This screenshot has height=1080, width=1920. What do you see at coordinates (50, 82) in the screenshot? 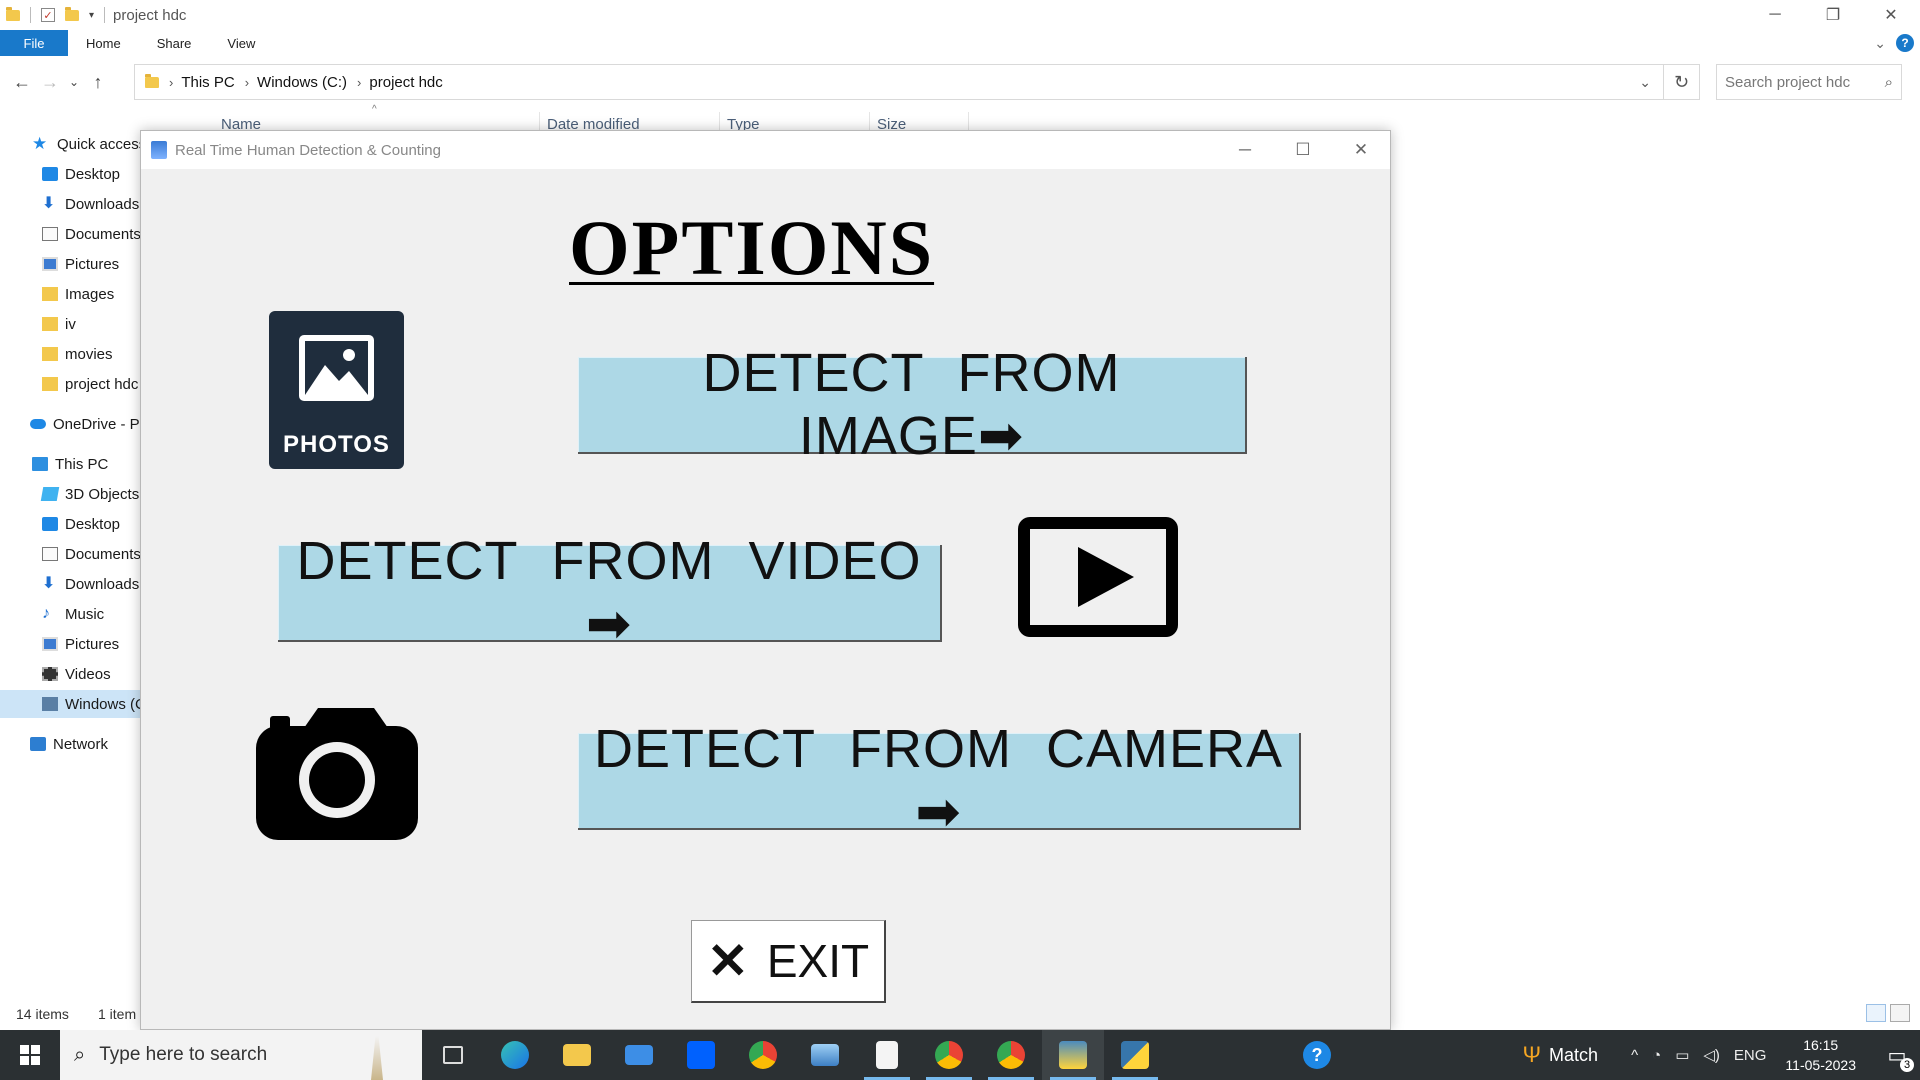
I see `forward-arrow-icon: →` at bounding box center [50, 82].